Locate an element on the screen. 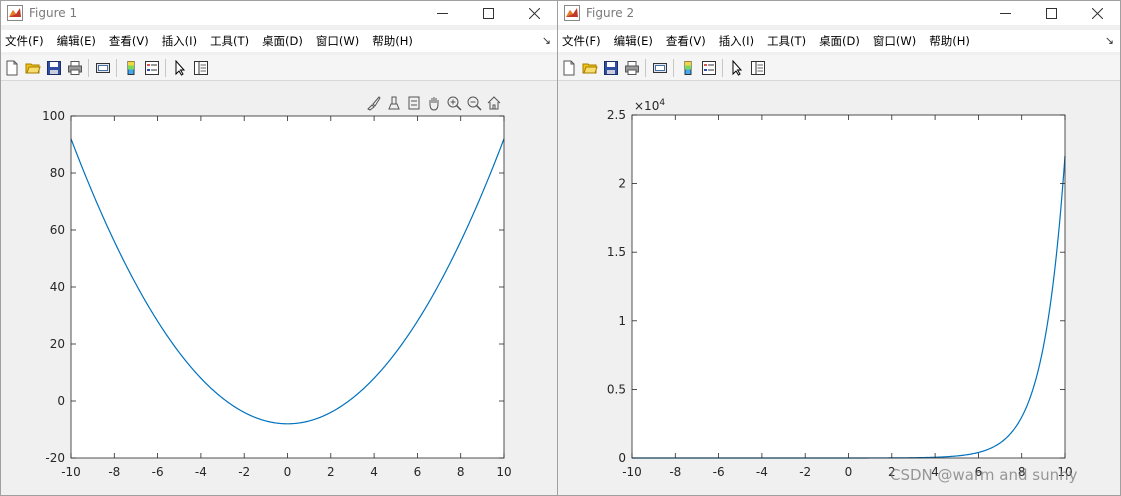 This screenshot has width=1121, height=496. y-tick-label: 80 is located at coordinates (57, 173).